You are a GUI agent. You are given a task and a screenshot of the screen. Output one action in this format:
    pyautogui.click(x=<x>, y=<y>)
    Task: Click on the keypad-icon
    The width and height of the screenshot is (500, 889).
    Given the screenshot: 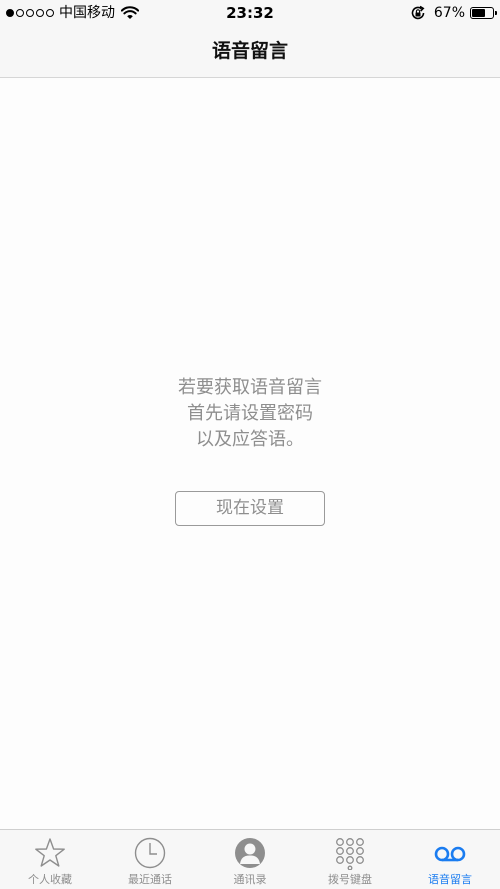 What is the action you would take?
    pyautogui.click(x=350, y=854)
    